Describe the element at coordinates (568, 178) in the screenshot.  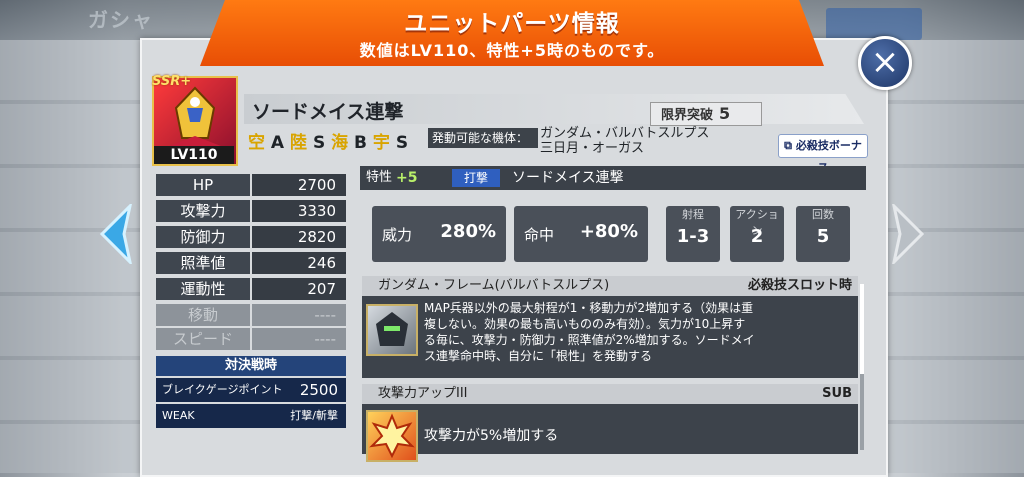
I see `attack-name: ソードメイス連撃` at that location.